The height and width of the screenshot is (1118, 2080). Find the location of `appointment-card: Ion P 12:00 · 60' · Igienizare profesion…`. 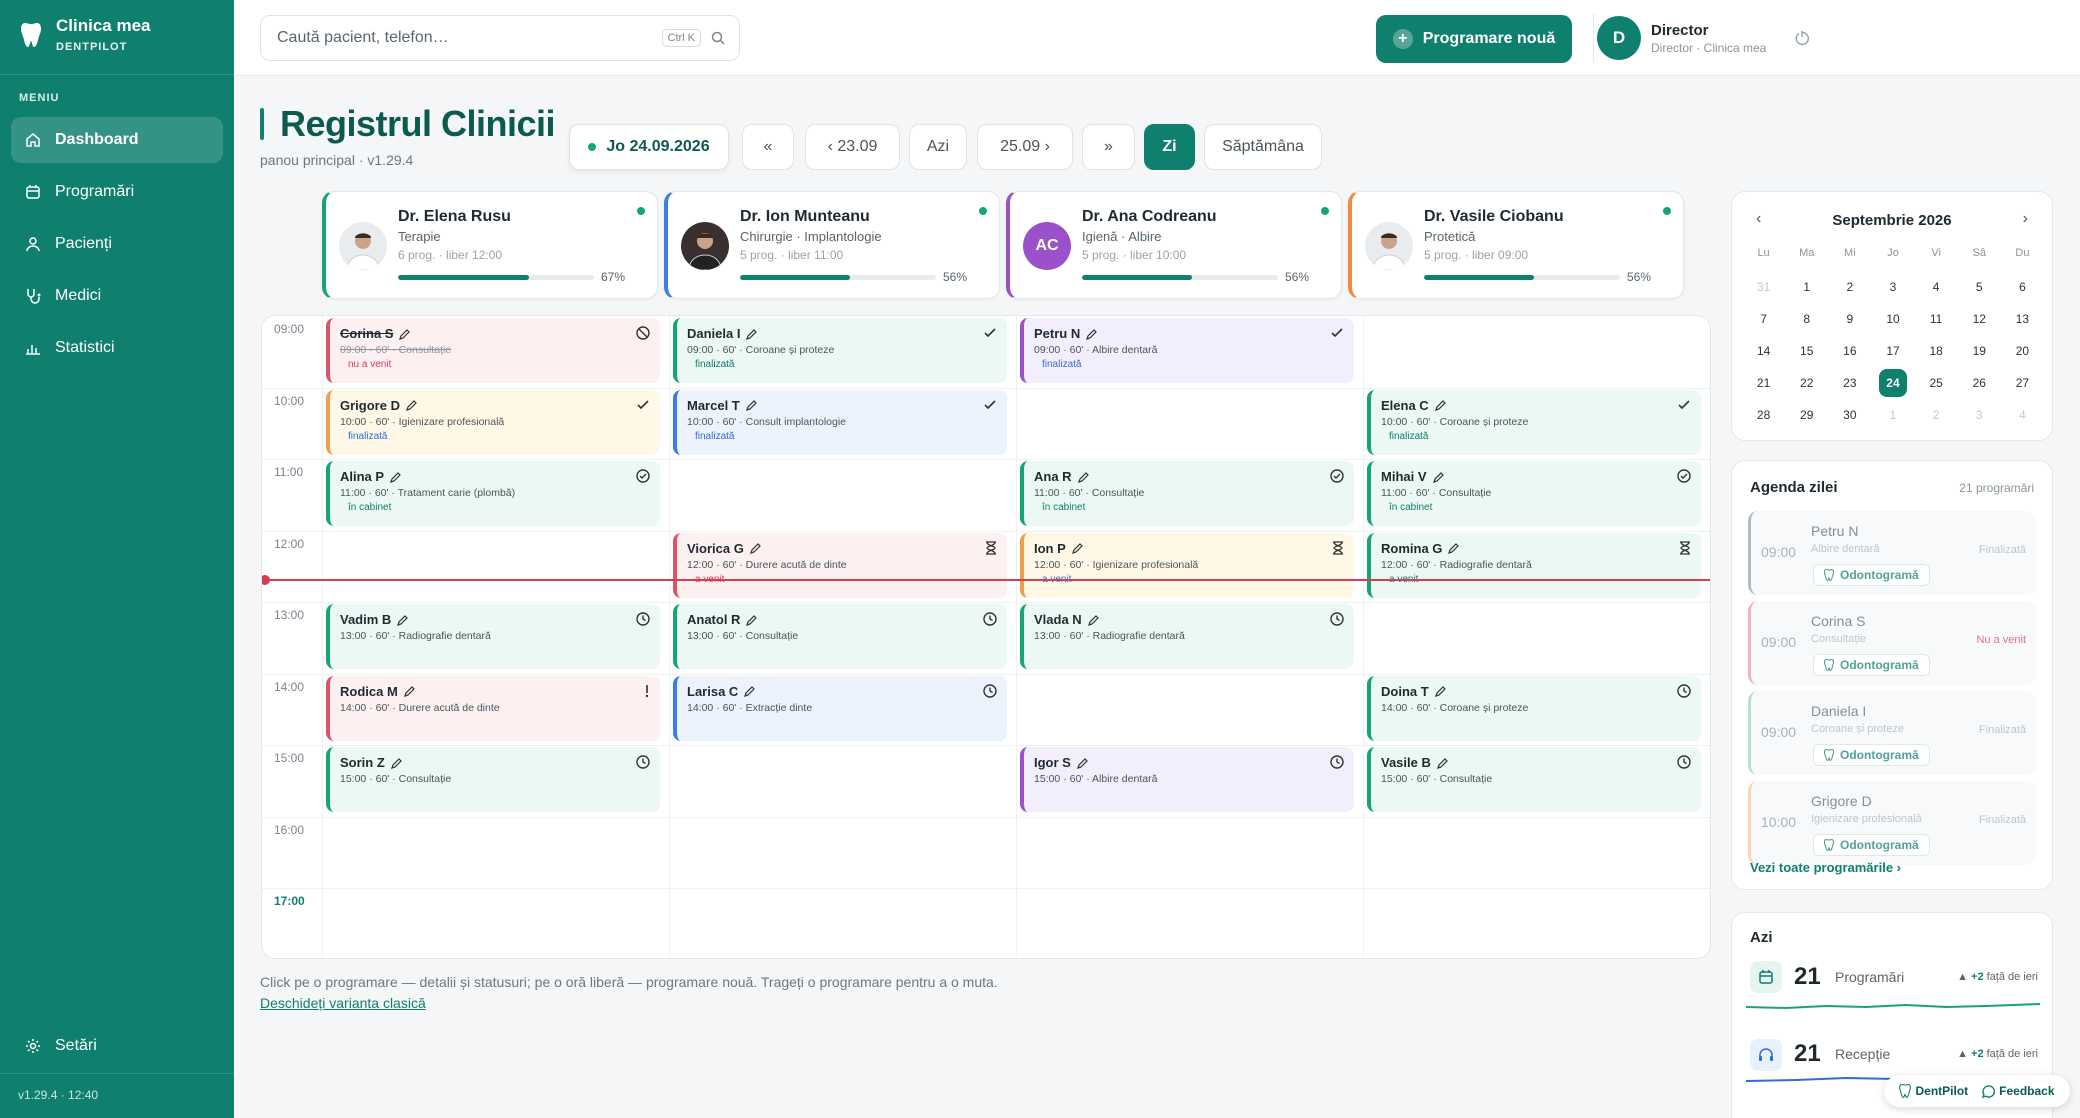

appointment-card: Ion P 12:00 · 60' · Igienizare profesion… is located at coordinates (1187, 565).